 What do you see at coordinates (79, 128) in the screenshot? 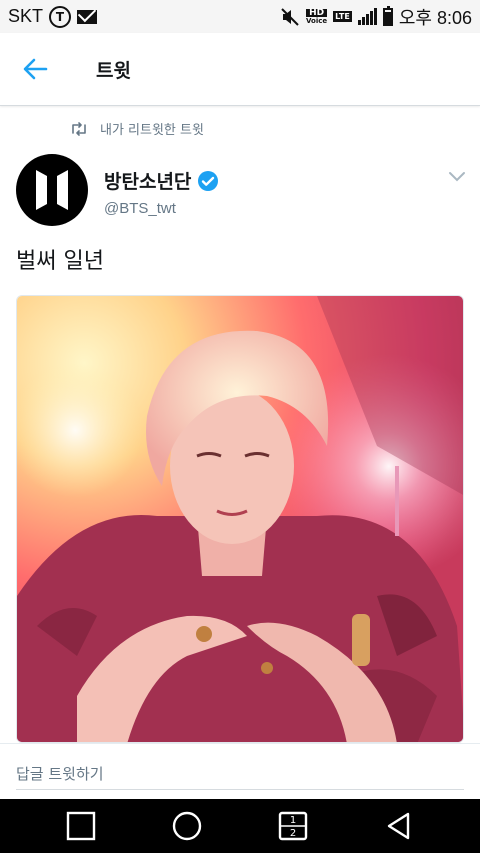
I see `retweet-icon` at bounding box center [79, 128].